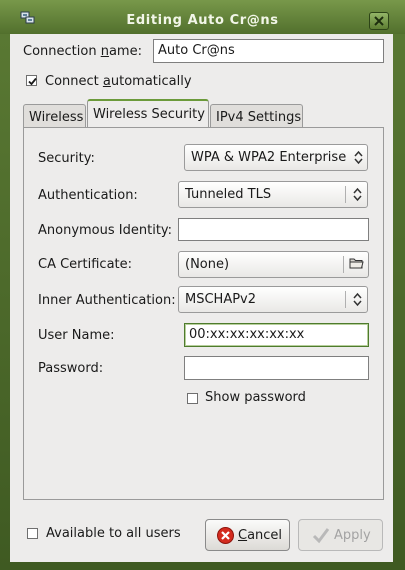 The image size is (405, 570). Describe the element at coordinates (273, 194) in the screenshot. I see `authentication-combo: Tunneled TLS` at that location.